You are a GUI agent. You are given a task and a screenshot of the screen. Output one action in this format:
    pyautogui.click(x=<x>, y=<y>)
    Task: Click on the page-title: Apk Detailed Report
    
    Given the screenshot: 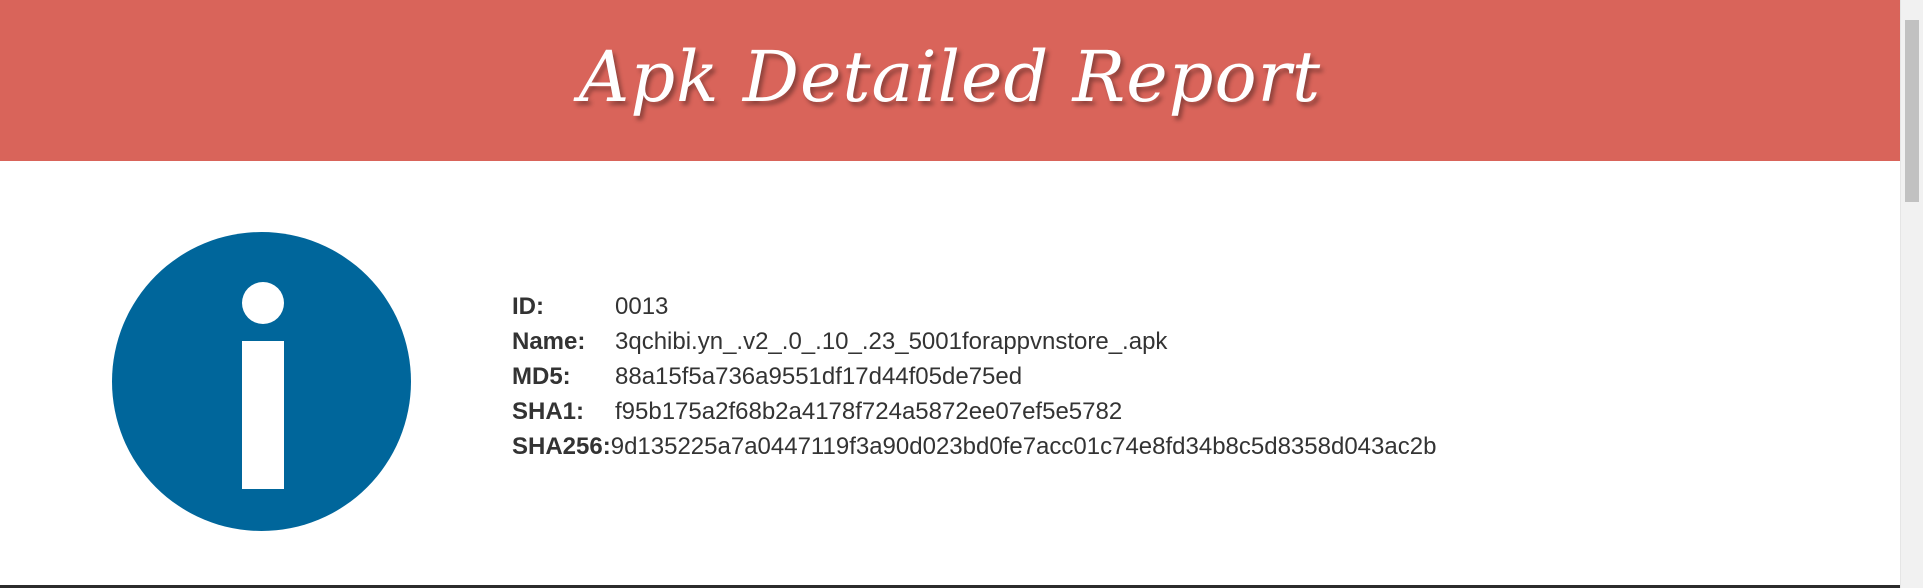 What is the action you would take?
    pyautogui.click(x=950, y=76)
    